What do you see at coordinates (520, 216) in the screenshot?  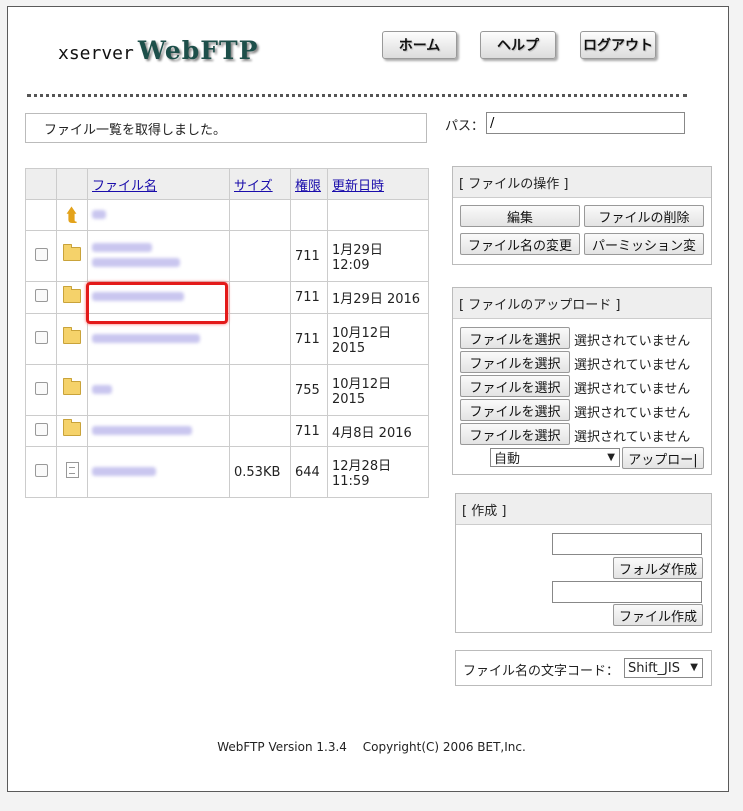 I see `edit-button: 編集` at bounding box center [520, 216].